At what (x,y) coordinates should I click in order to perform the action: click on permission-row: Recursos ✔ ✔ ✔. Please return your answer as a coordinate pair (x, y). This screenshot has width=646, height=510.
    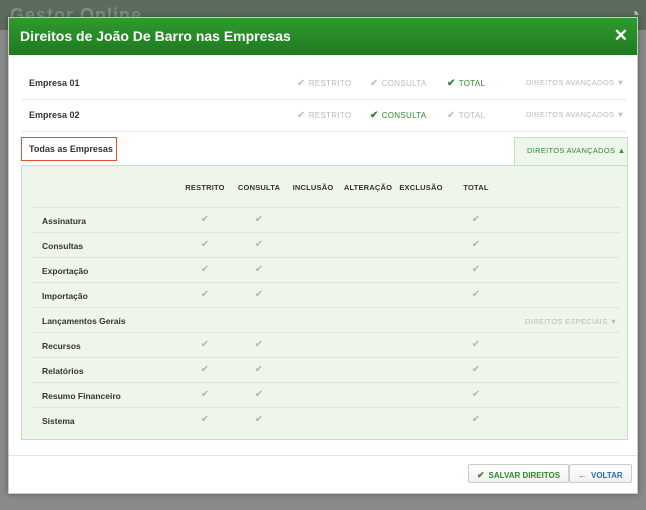
    Looking at the image, I should click on (325, 344).